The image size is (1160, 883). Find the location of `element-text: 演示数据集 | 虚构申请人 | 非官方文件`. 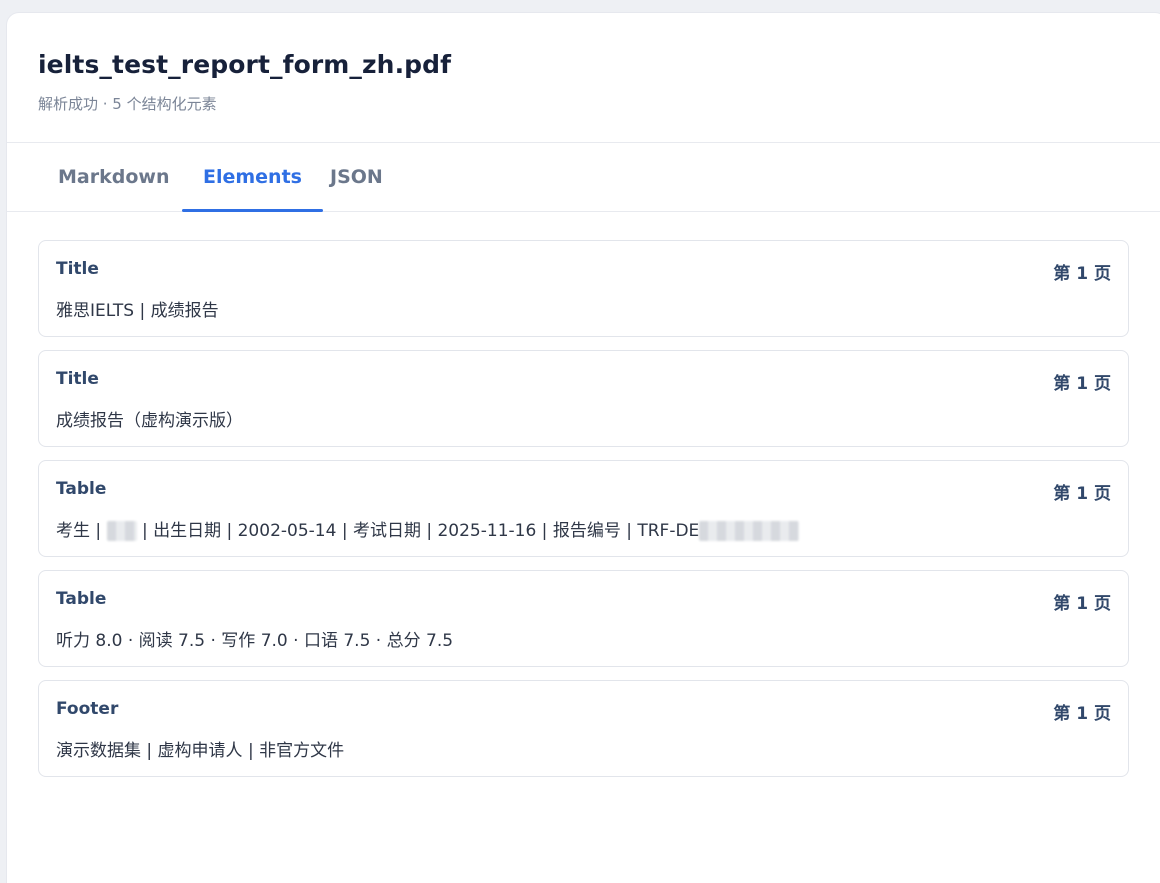

element-text: 演示数据集 | 虚构申请人 | 非官方文件 is located at coordinates (200, 751).